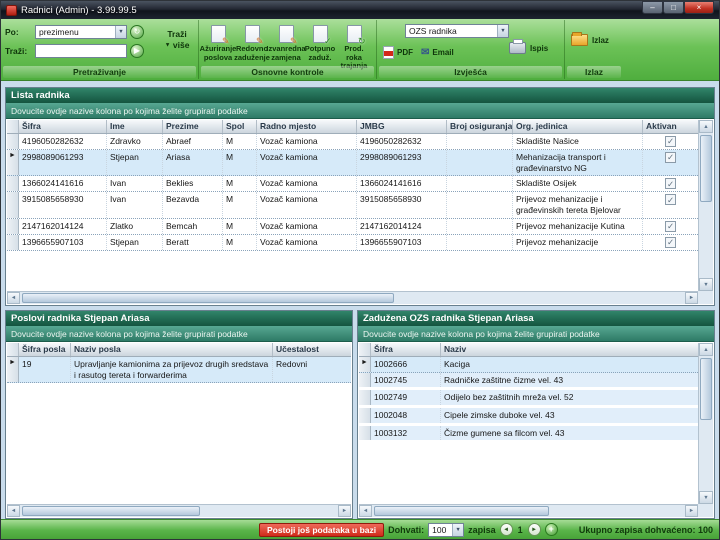  I want to click on update-jobs-button: ✎ Ažuriranje poslova, so click(218, 46).